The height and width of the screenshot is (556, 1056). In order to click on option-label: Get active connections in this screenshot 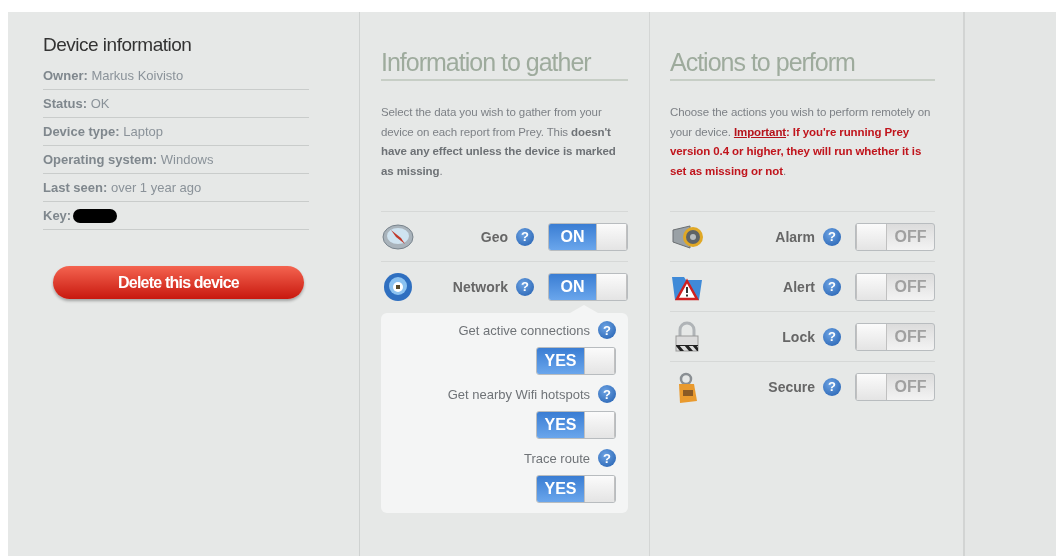, I will do `click(524, 330)`.